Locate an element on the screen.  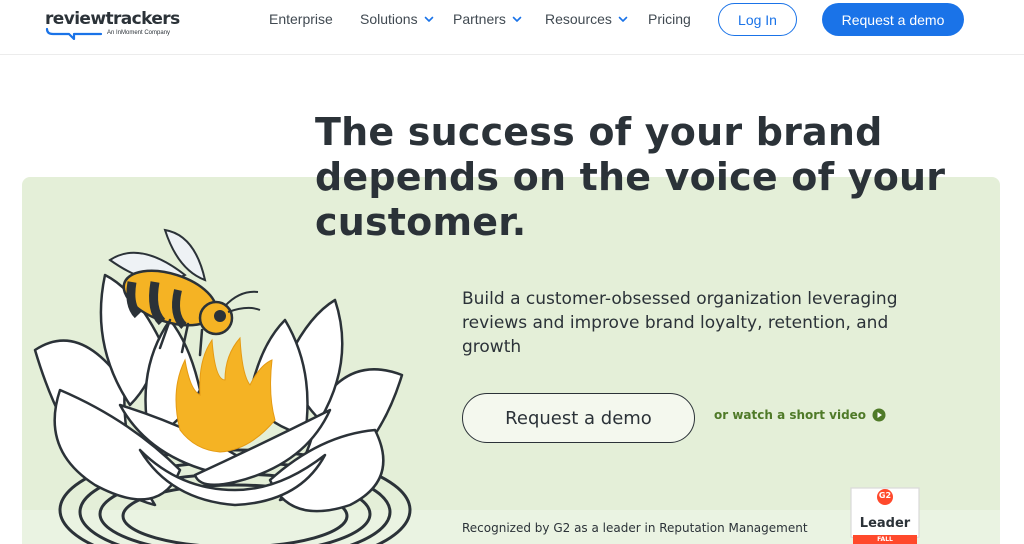
nav-item-label: Pricing is located at coordinates (669, 19).